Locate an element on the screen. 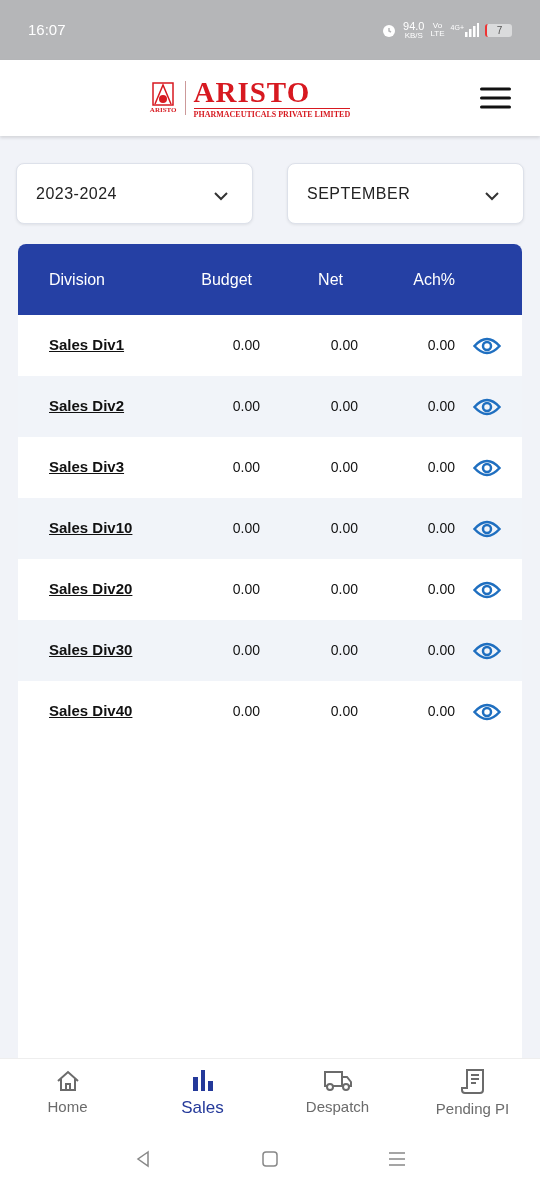  nav-tab: Home is located at coordinates (67, 1094).